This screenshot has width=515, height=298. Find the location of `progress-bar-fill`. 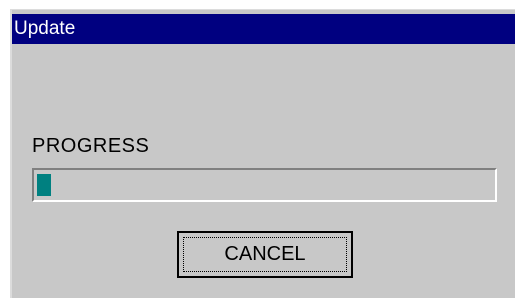

progress-bar-fill is located at coordinates (44, 185).